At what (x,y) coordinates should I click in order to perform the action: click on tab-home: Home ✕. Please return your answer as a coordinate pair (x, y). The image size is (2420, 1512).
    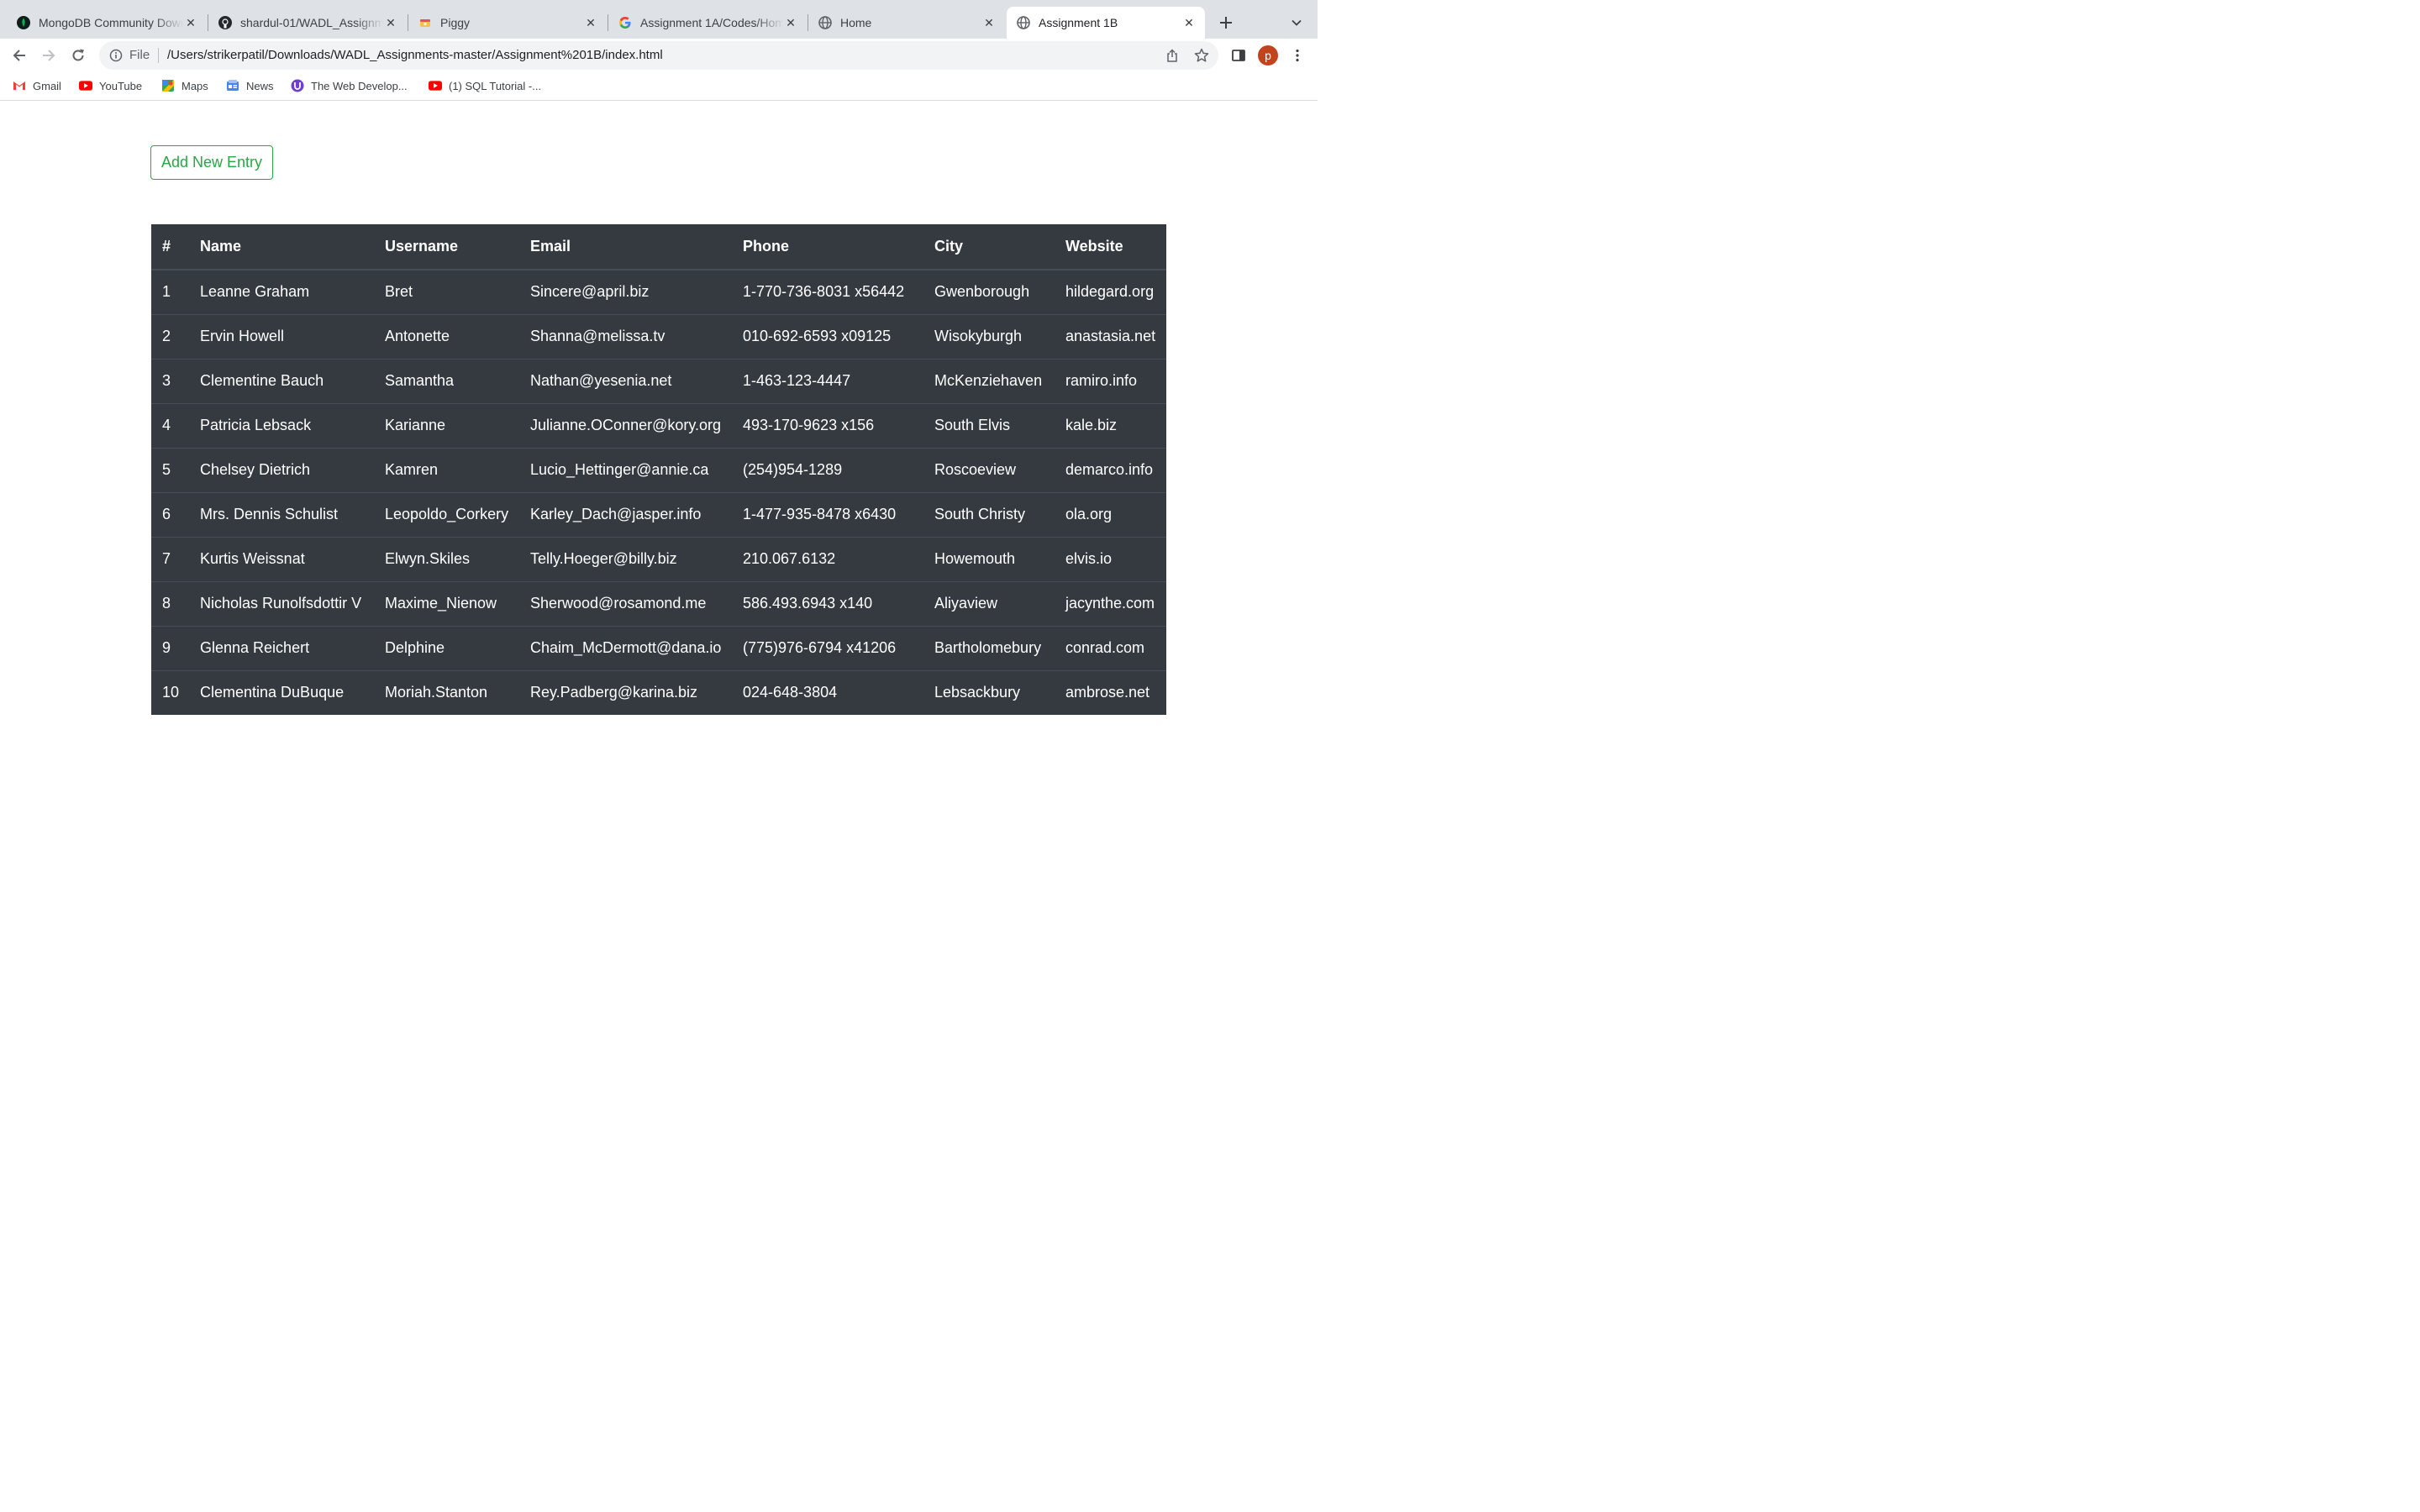
    Looking at the image, I should click on (906, 23).